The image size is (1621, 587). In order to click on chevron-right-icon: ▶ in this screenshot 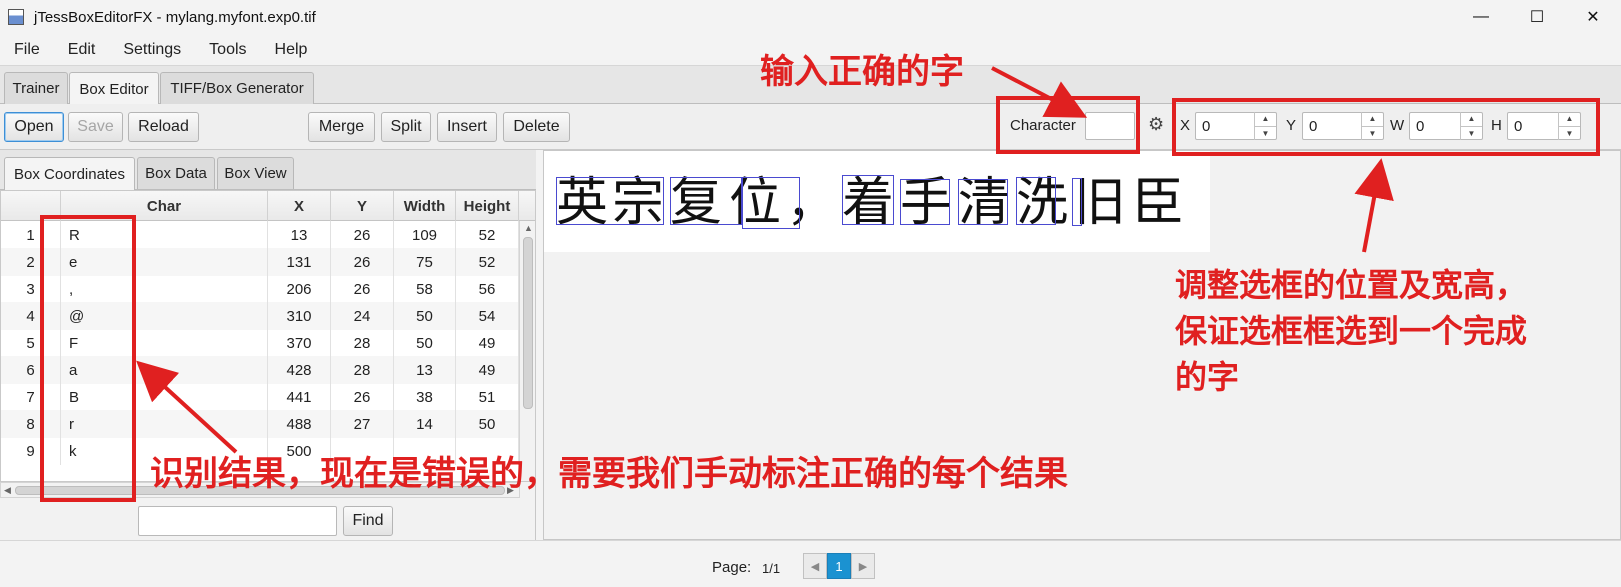, I will do `click(863, 566)`.